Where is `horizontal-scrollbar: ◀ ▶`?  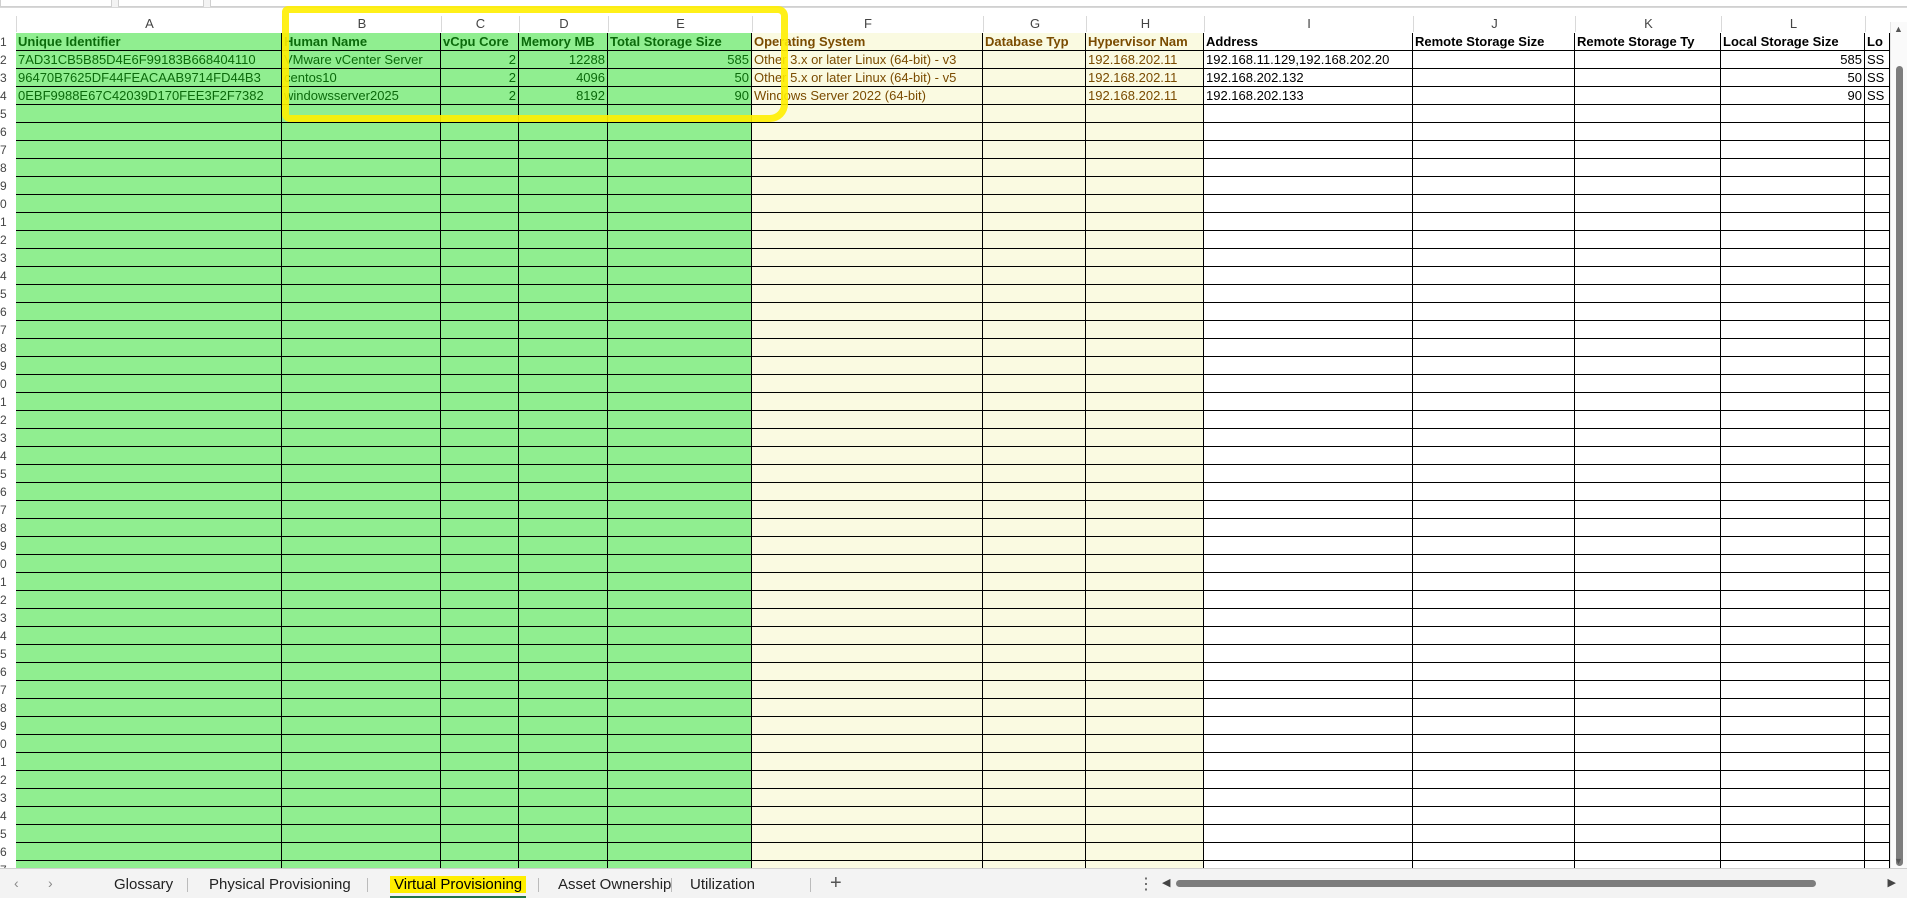
horizontal-scrollbar: ◀ ▶ is located at coordinates (1529, 883).